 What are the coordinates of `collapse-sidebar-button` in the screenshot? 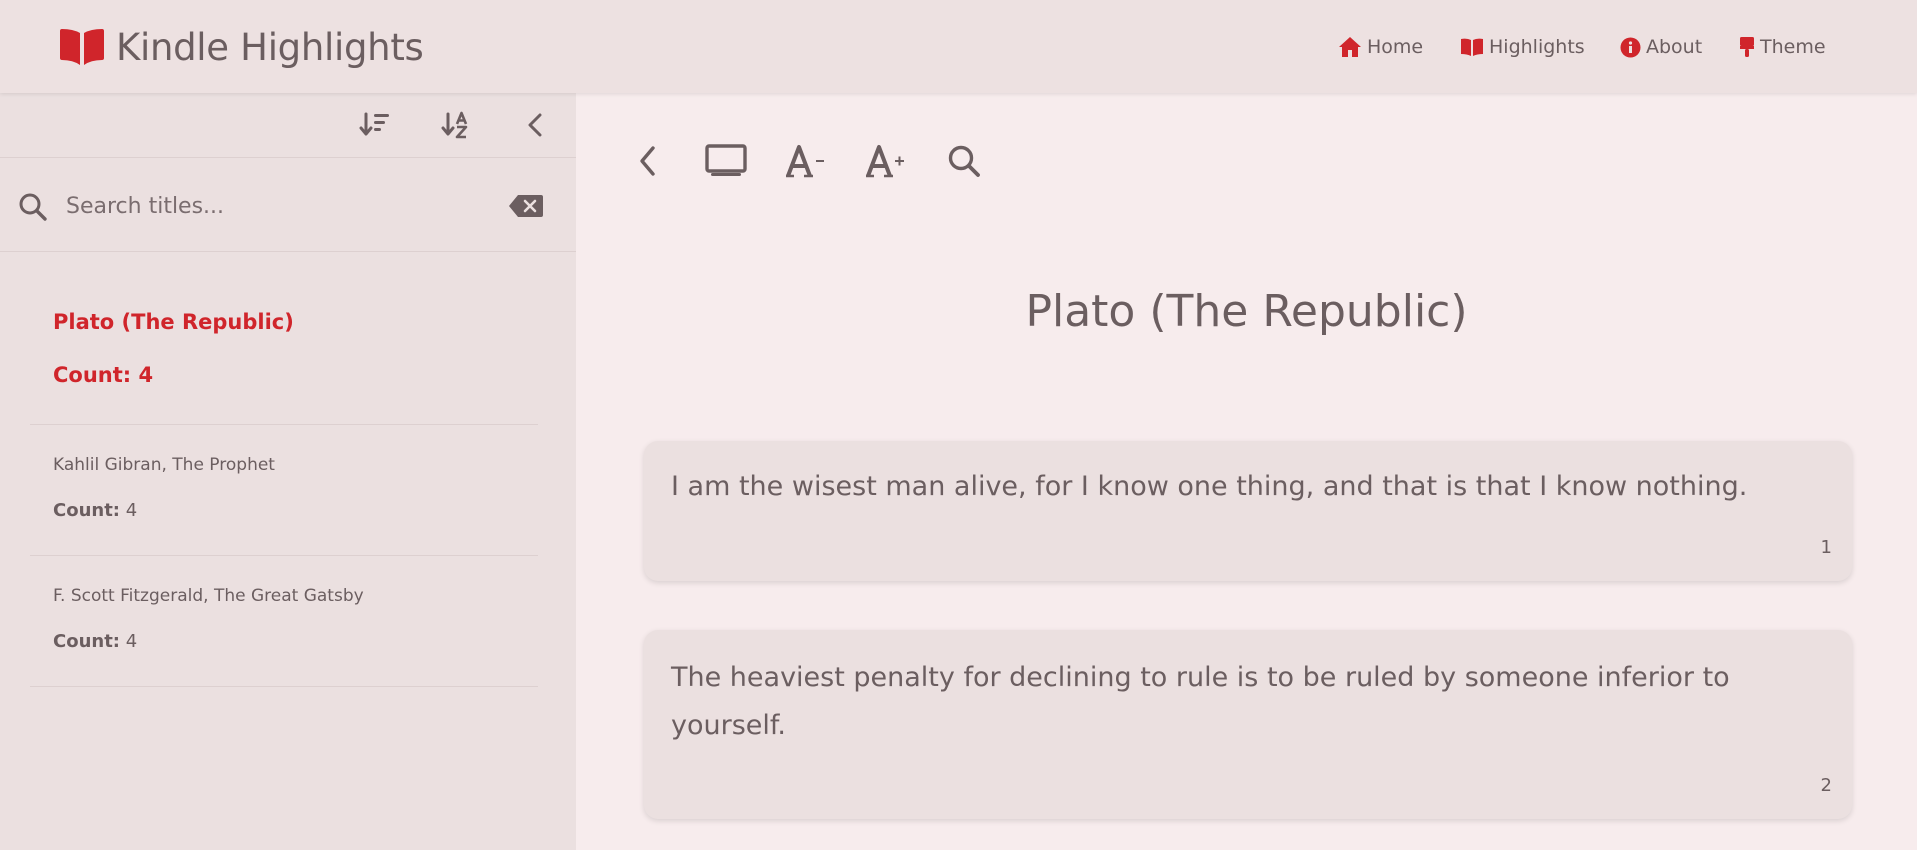 It's located at (535, 127).